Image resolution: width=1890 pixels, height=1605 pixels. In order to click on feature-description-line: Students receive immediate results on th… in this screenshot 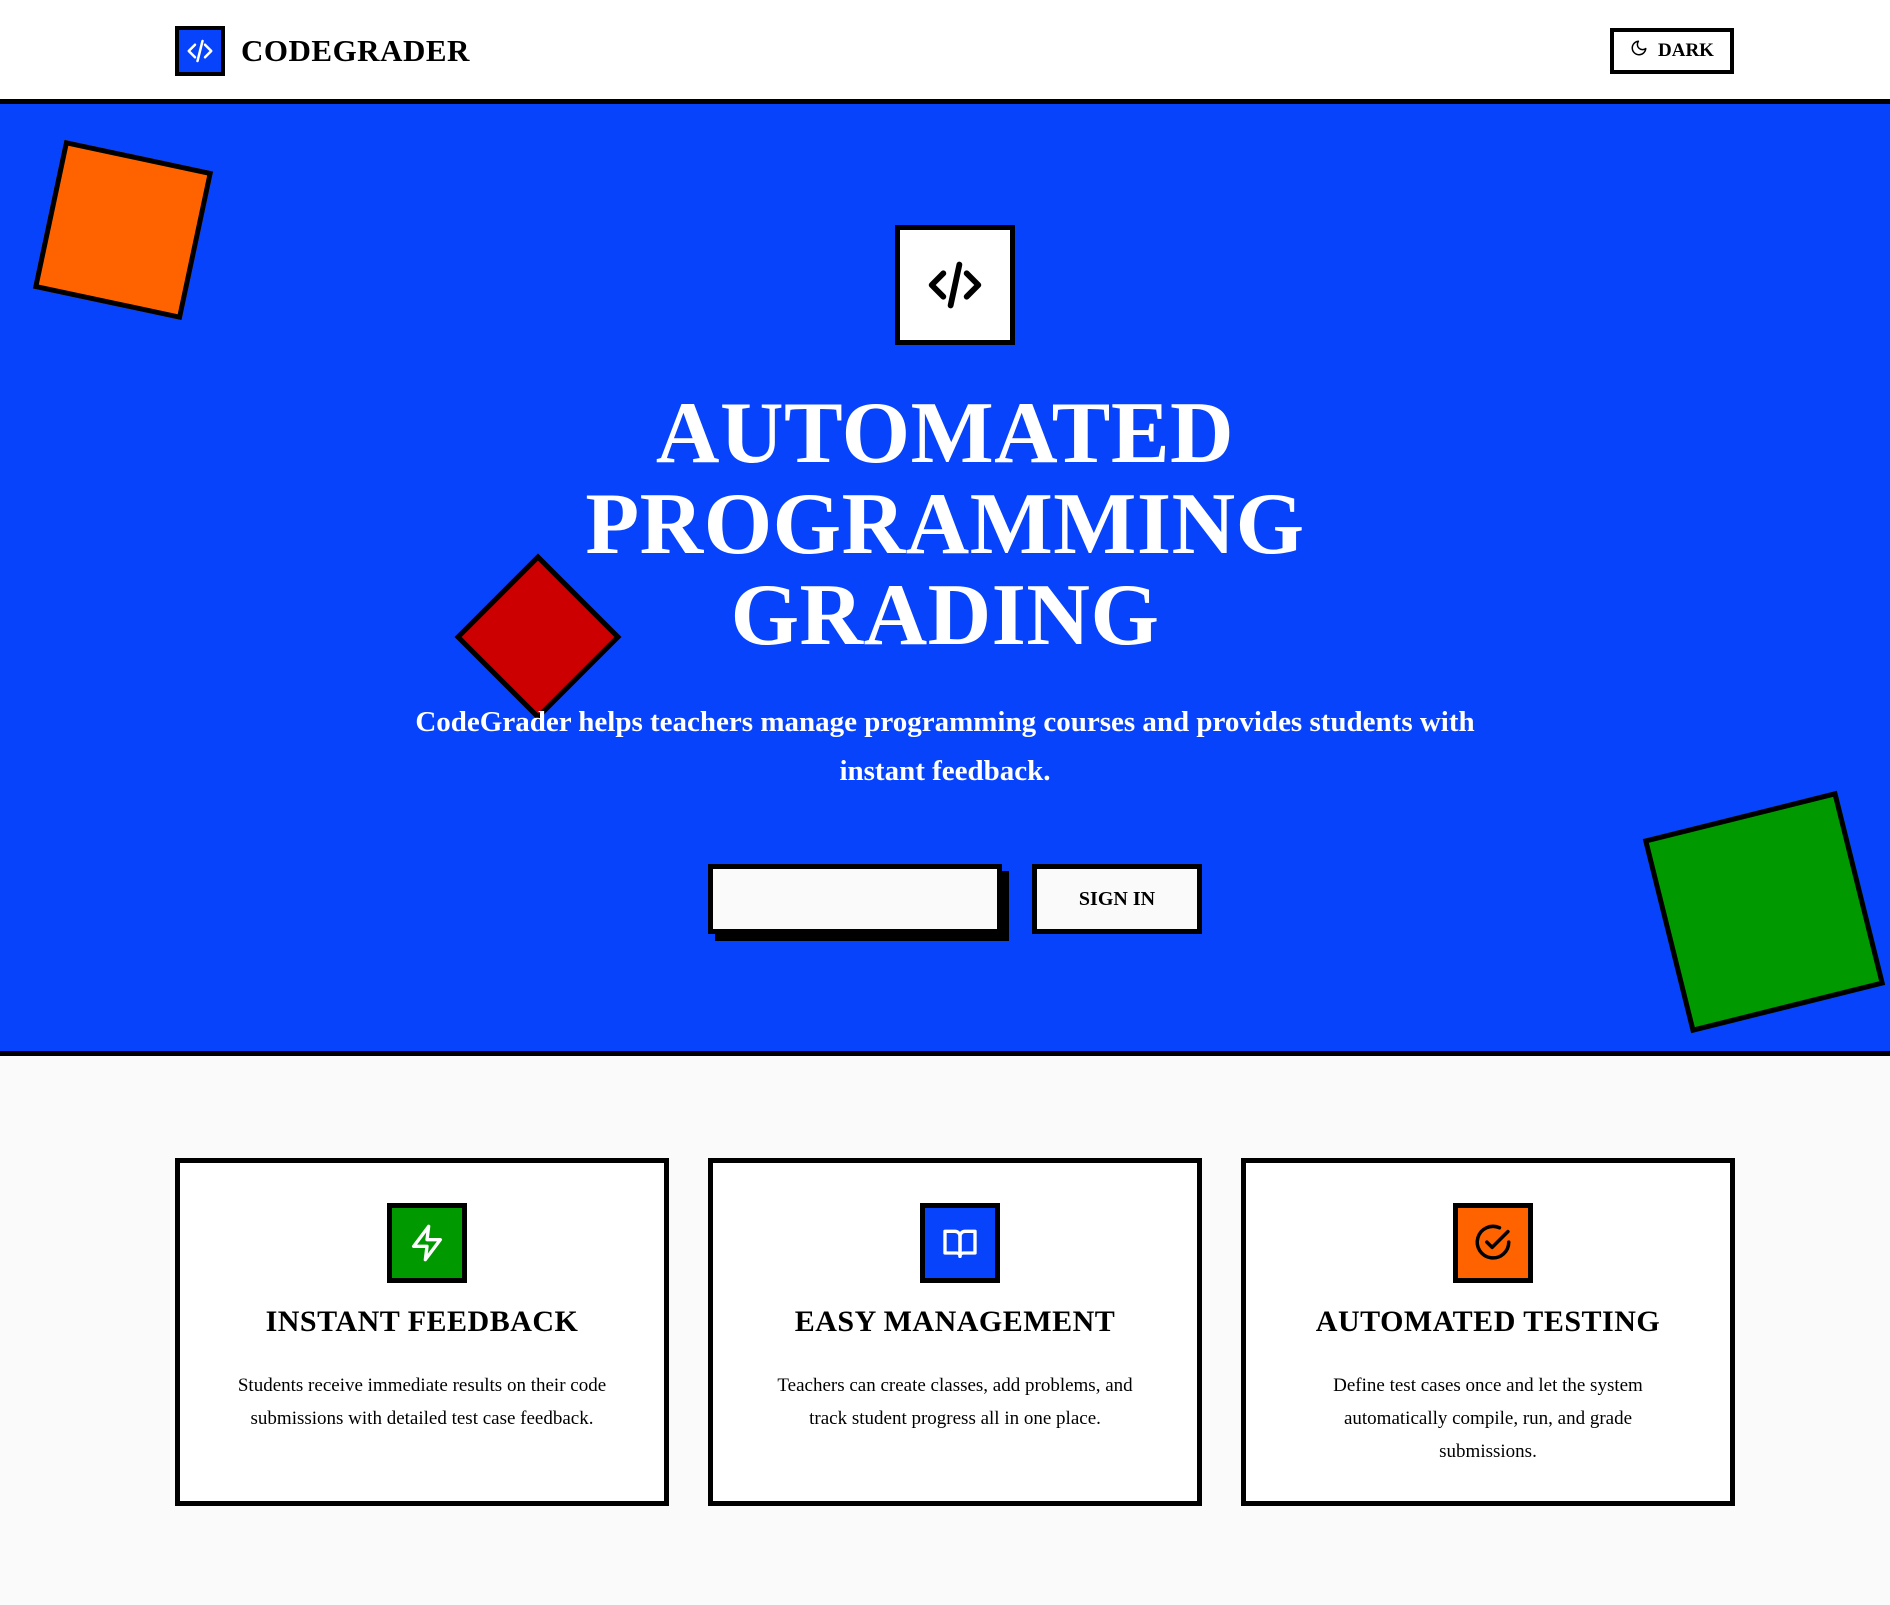, I will do `click(422, 1385)`.